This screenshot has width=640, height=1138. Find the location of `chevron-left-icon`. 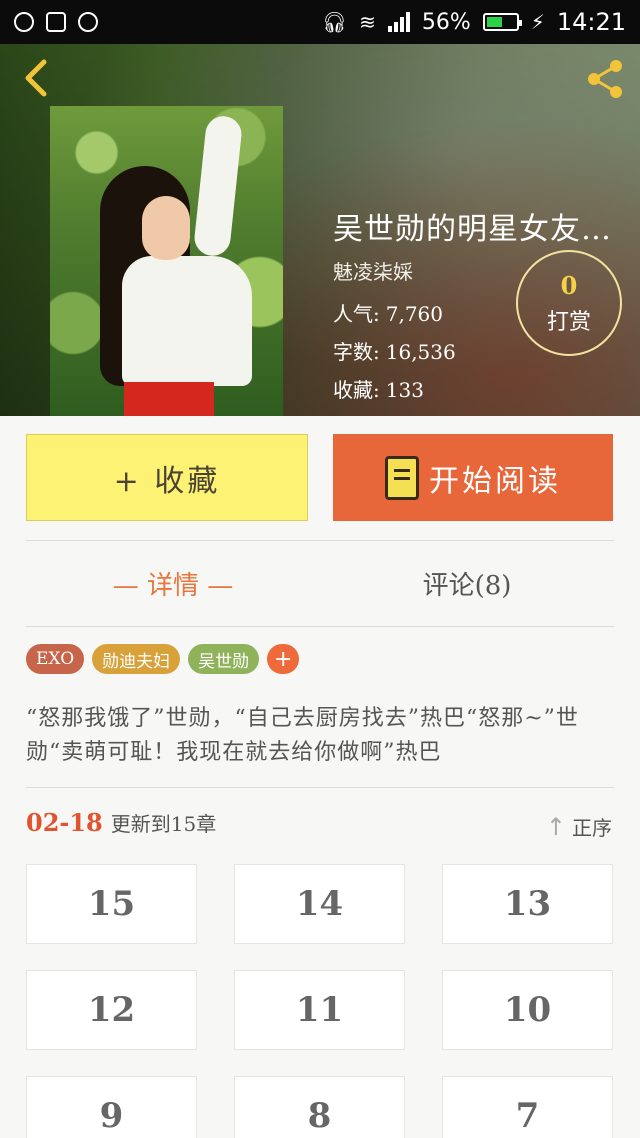

chevron-left-icon is located at coordinates (36, 78).